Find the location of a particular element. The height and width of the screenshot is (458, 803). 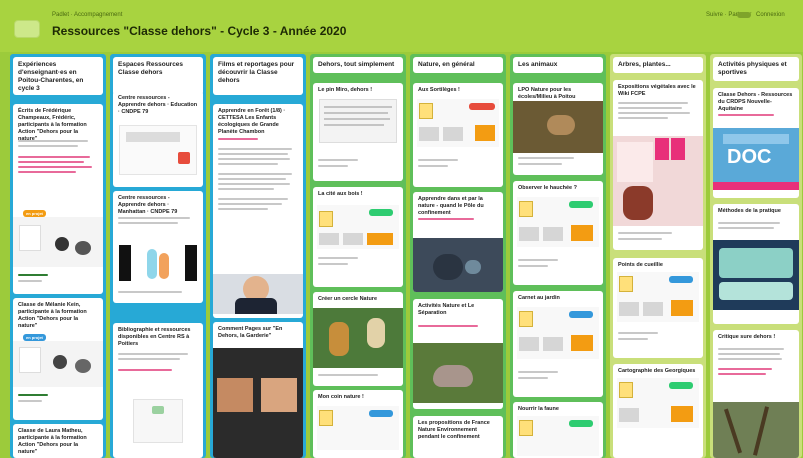

branch-detail is located at coordinates (733, 431).